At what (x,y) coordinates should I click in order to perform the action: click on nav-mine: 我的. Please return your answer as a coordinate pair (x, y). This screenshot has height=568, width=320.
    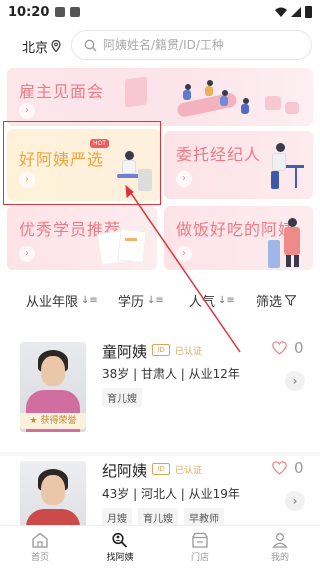
    Looking at the image, I should click on (280, 547).